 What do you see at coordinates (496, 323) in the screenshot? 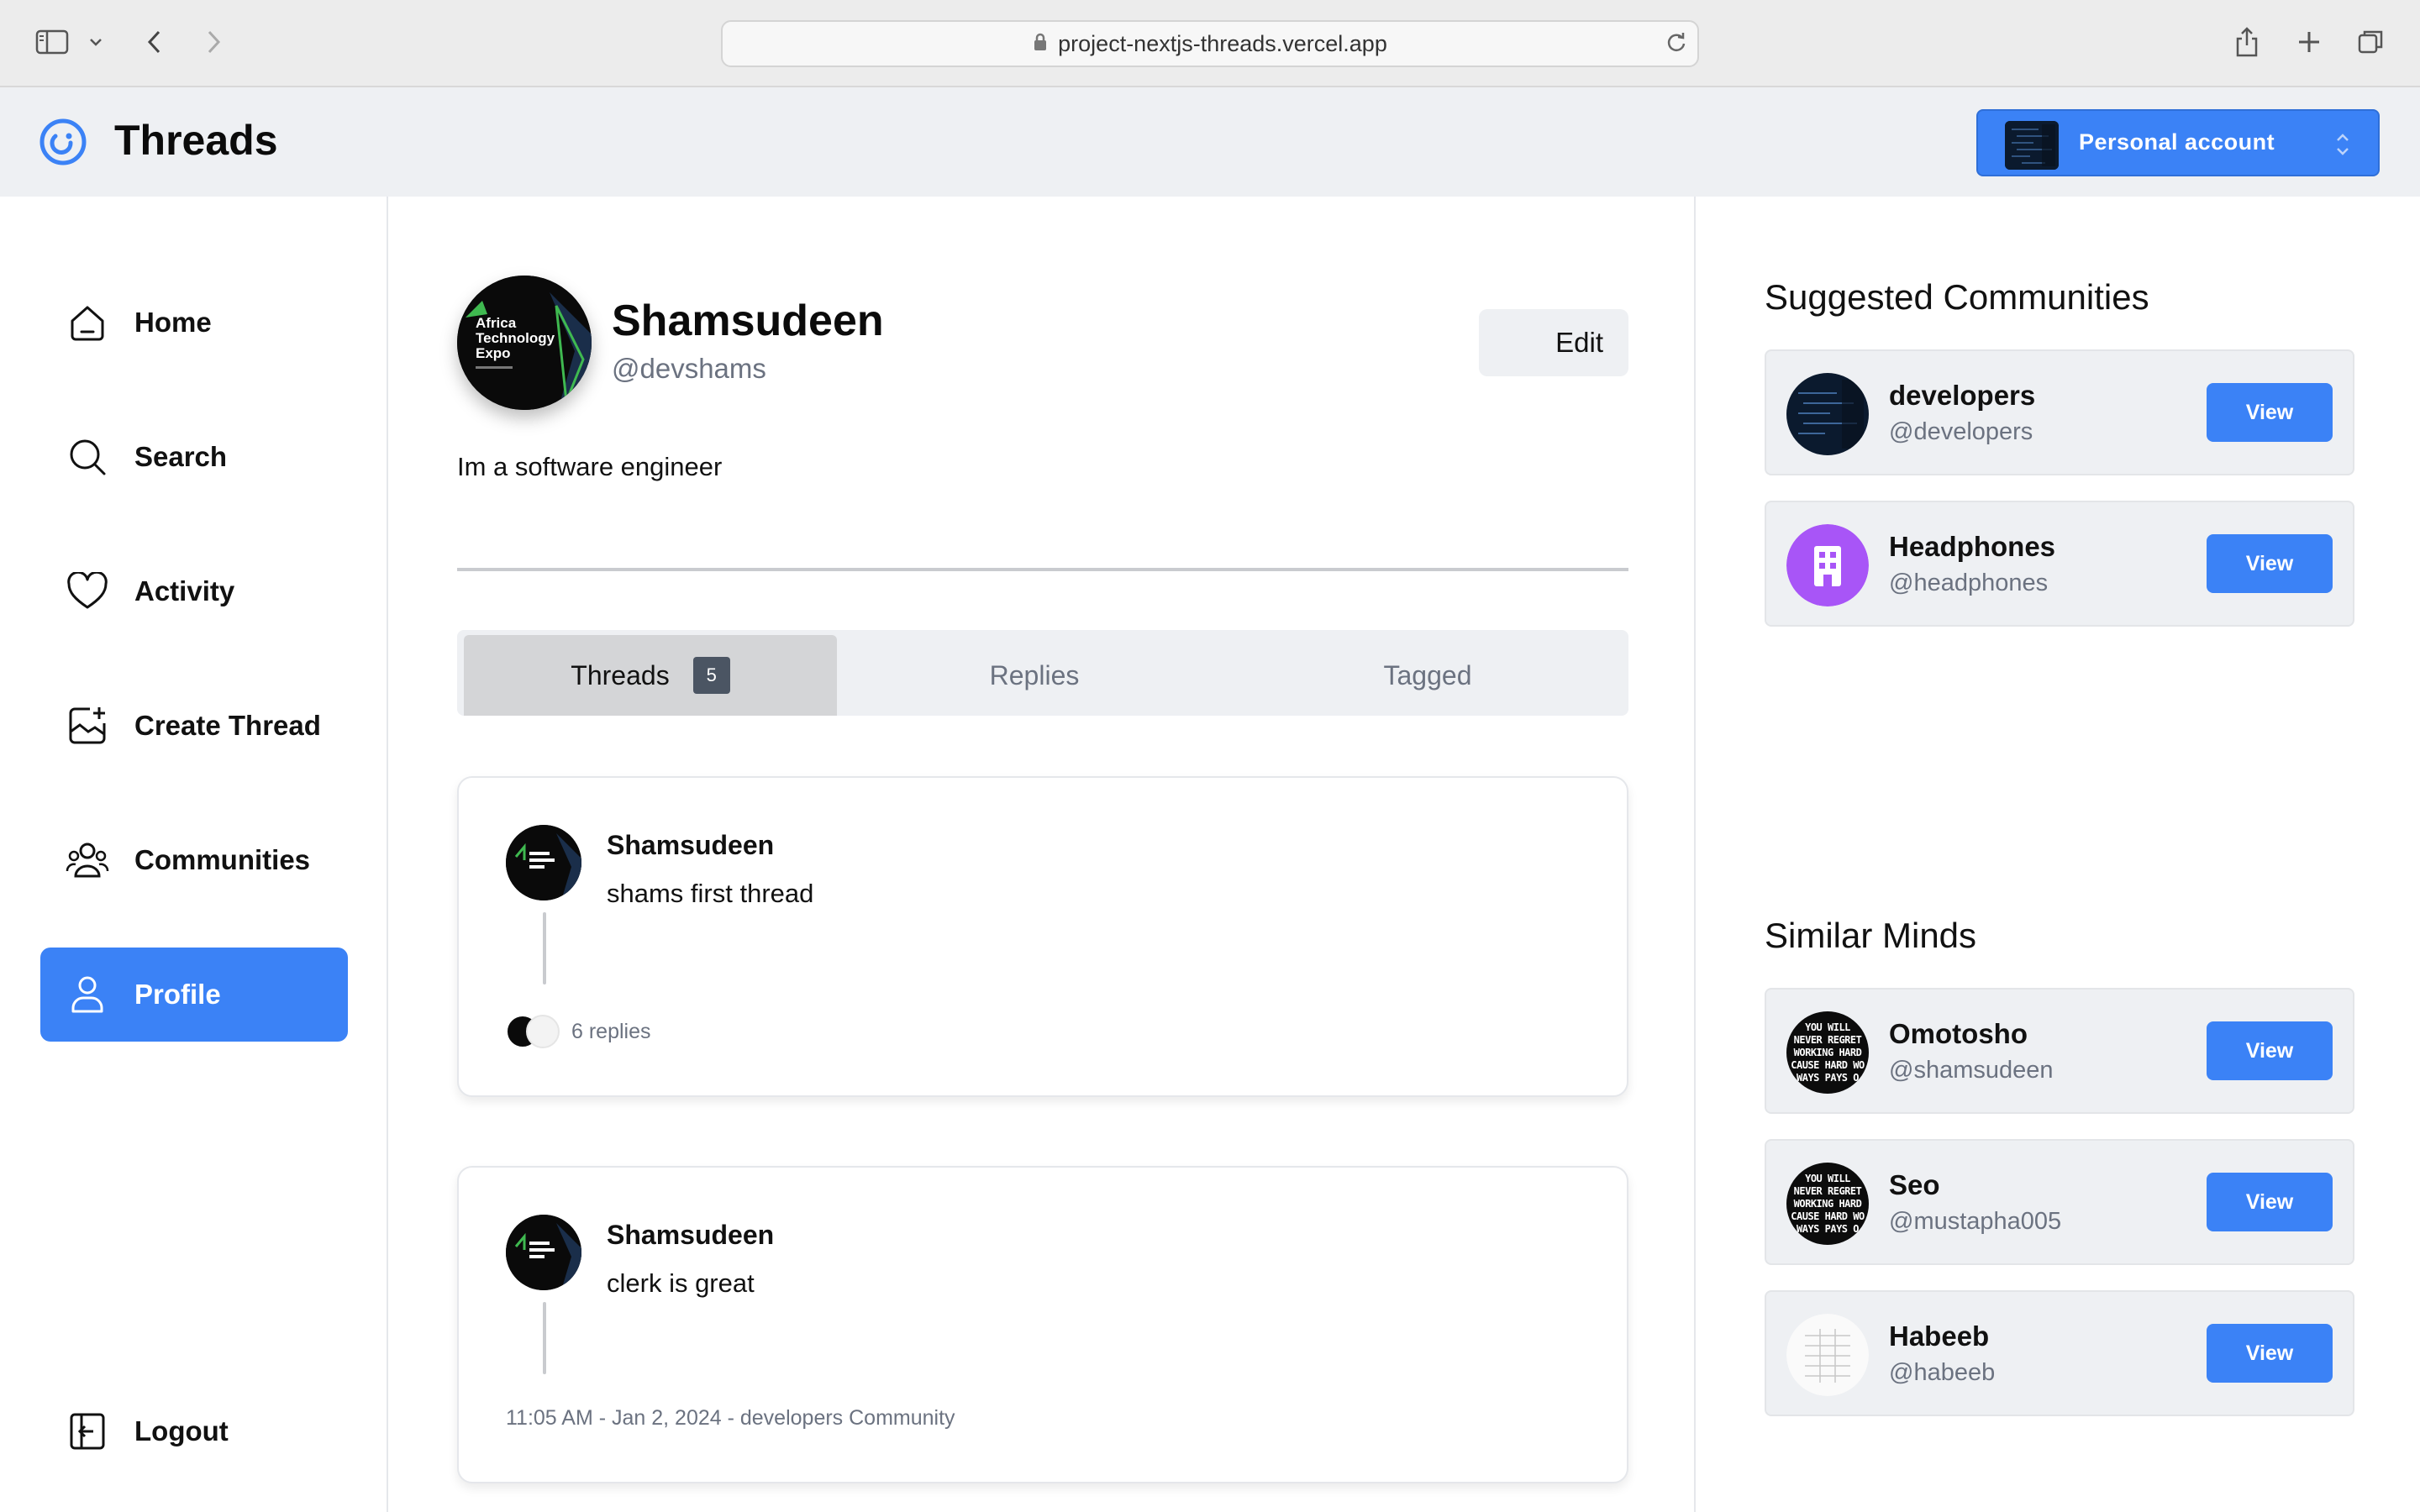
I see `avatar-text-1: Africa` at bounding box center [496, 323].